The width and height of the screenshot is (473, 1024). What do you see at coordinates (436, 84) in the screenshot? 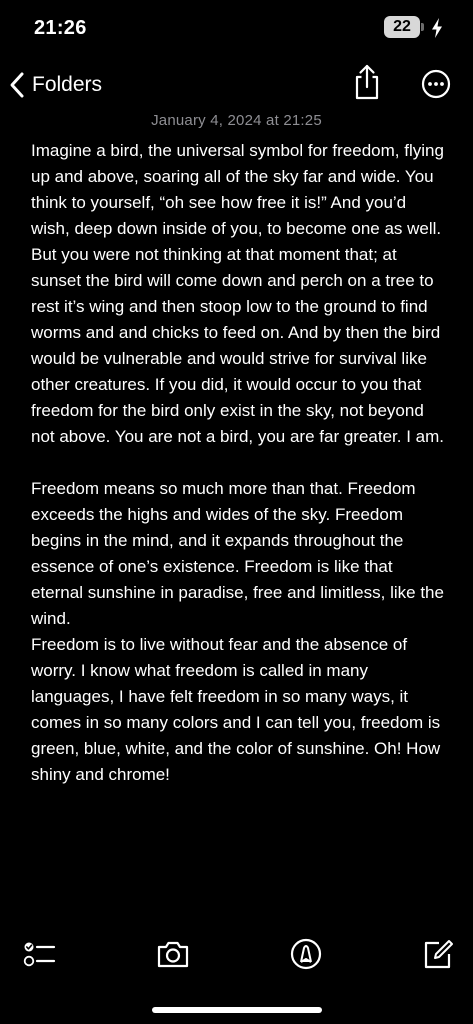
I see `ellipsis-circle-icon` at bounding box center [436, 84].